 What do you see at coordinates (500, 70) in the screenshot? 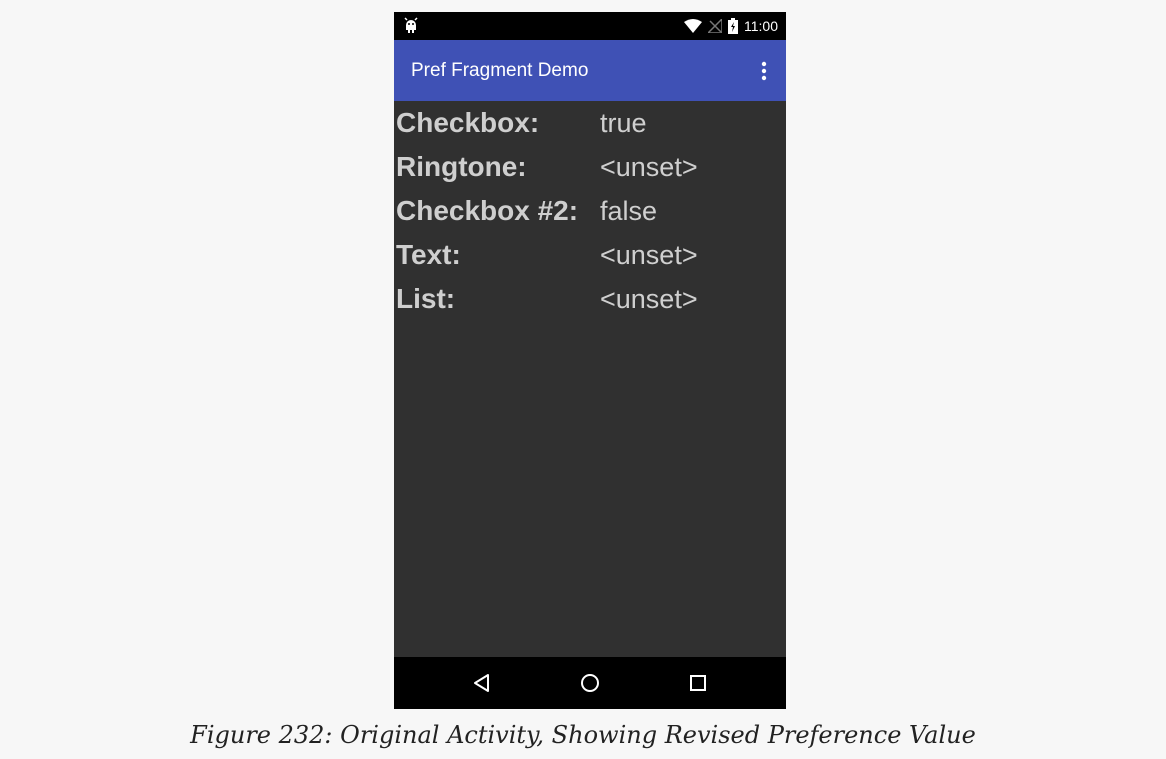
I see `app-title: Pref Fragment Demo` at bounding box center [500, 70].